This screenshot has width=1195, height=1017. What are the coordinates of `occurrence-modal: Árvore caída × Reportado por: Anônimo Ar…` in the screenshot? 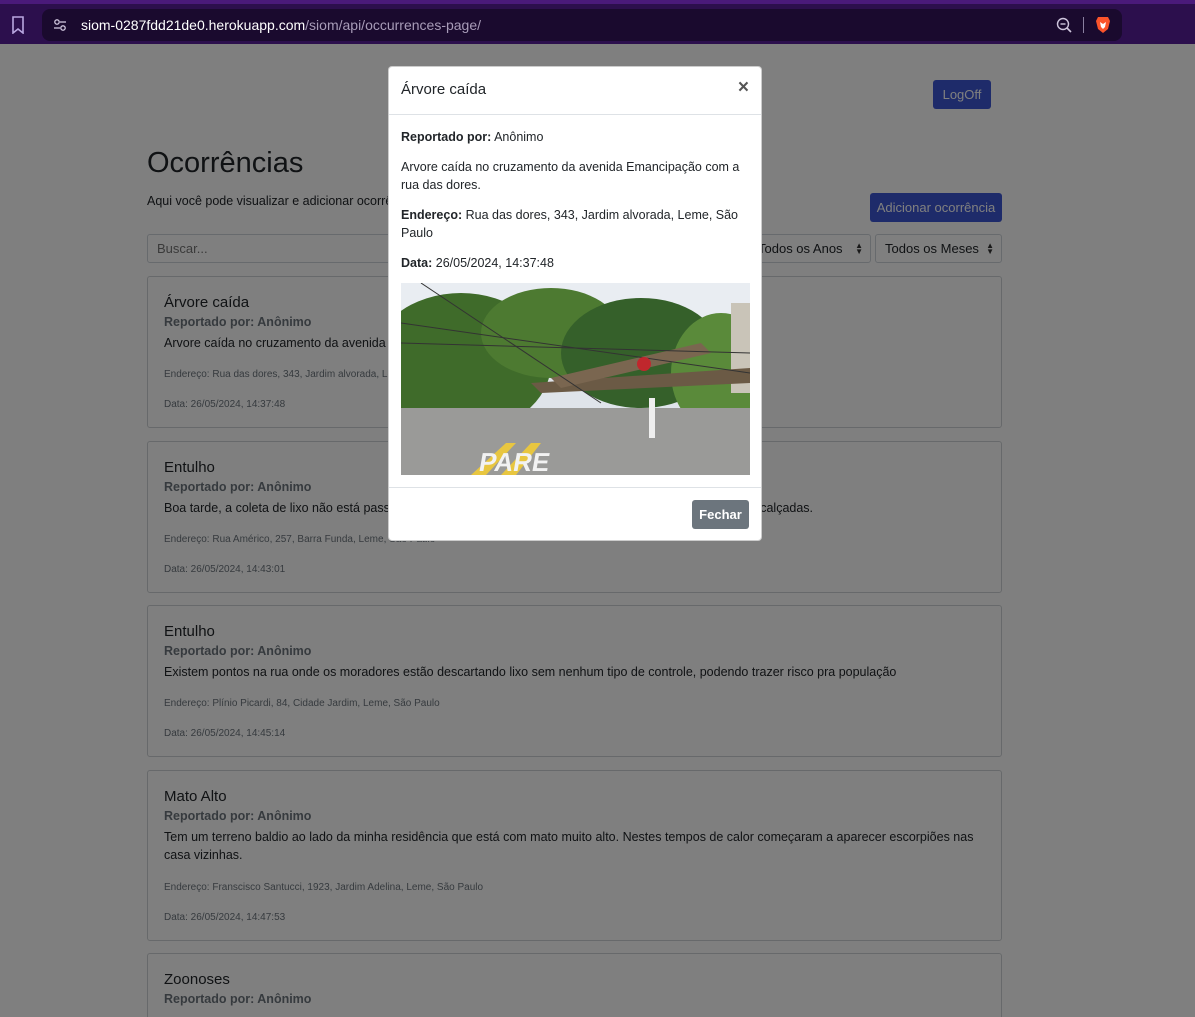 It's located at (575, 303).